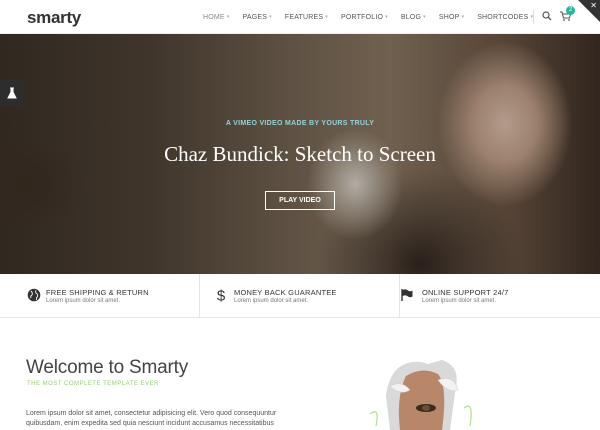 Image resolution: width=600 pixels, height=430 pixels. I want to click on style-switcher-tab, so click(12, 93).